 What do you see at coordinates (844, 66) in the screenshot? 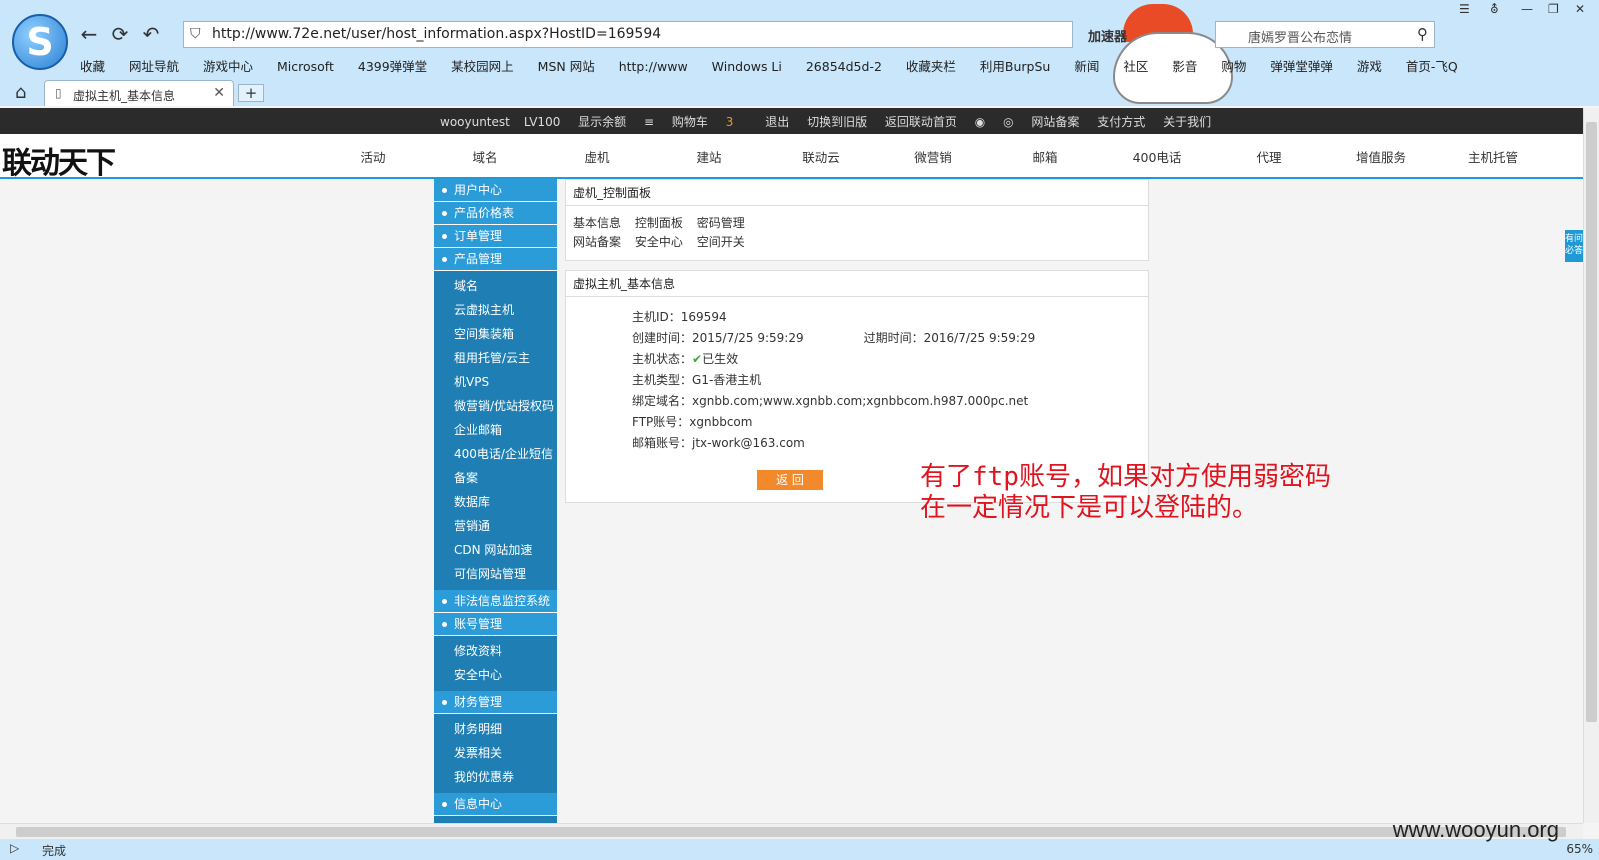
I see `bookmark-item: 26854d5d-2` at bounding box center [844, 66].